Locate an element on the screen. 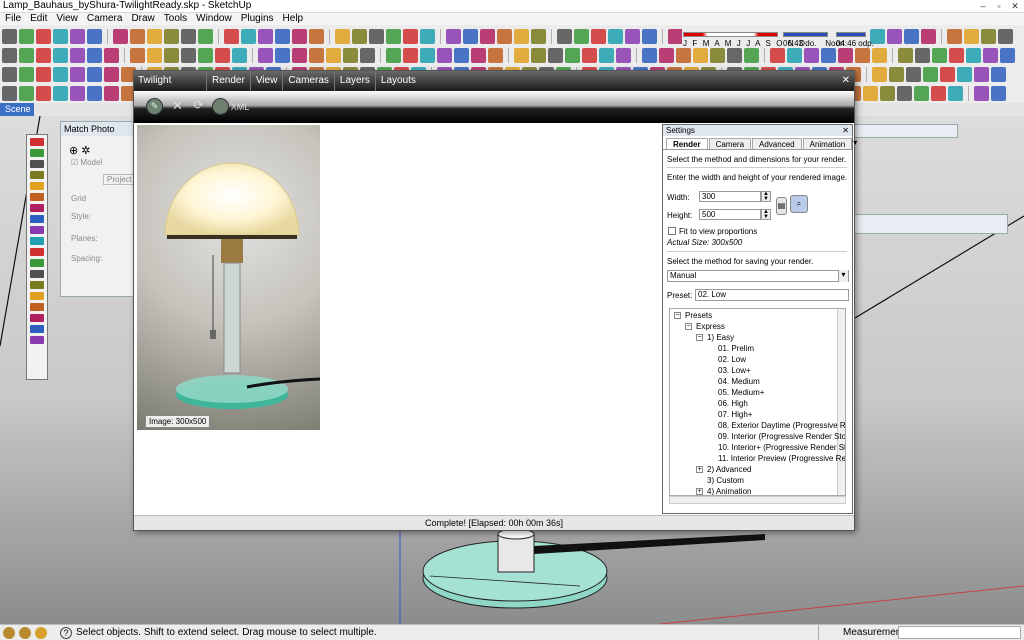  height-input: 500 is located at coordinates (730, 214).